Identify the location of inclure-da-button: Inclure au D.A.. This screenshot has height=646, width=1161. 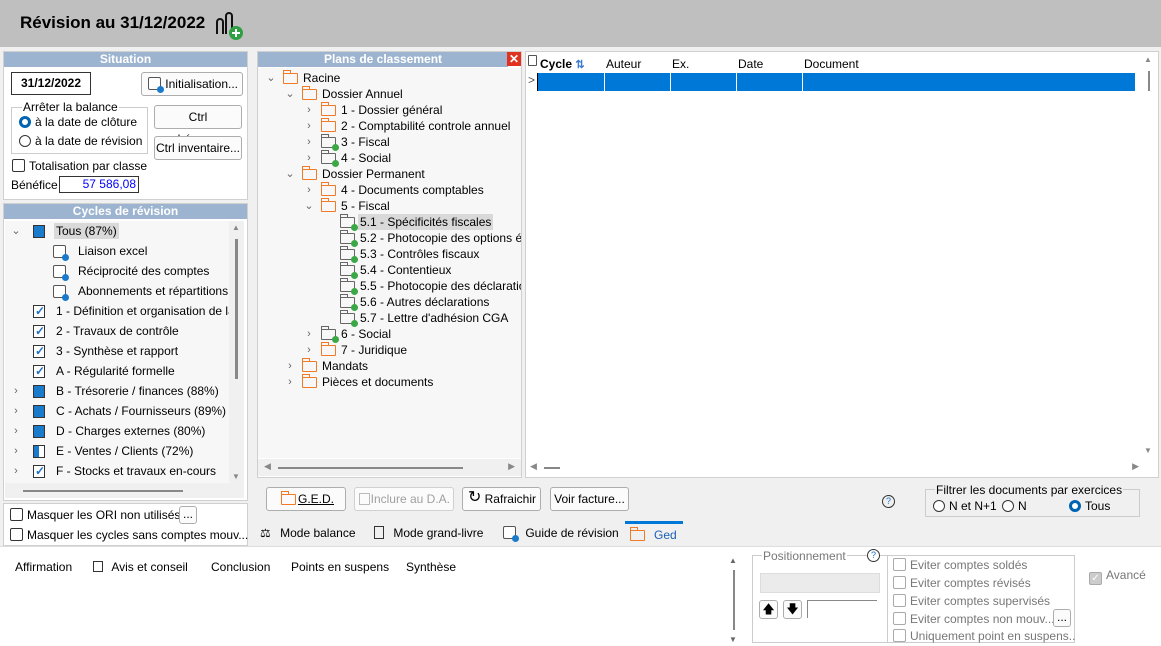
(404, 499).